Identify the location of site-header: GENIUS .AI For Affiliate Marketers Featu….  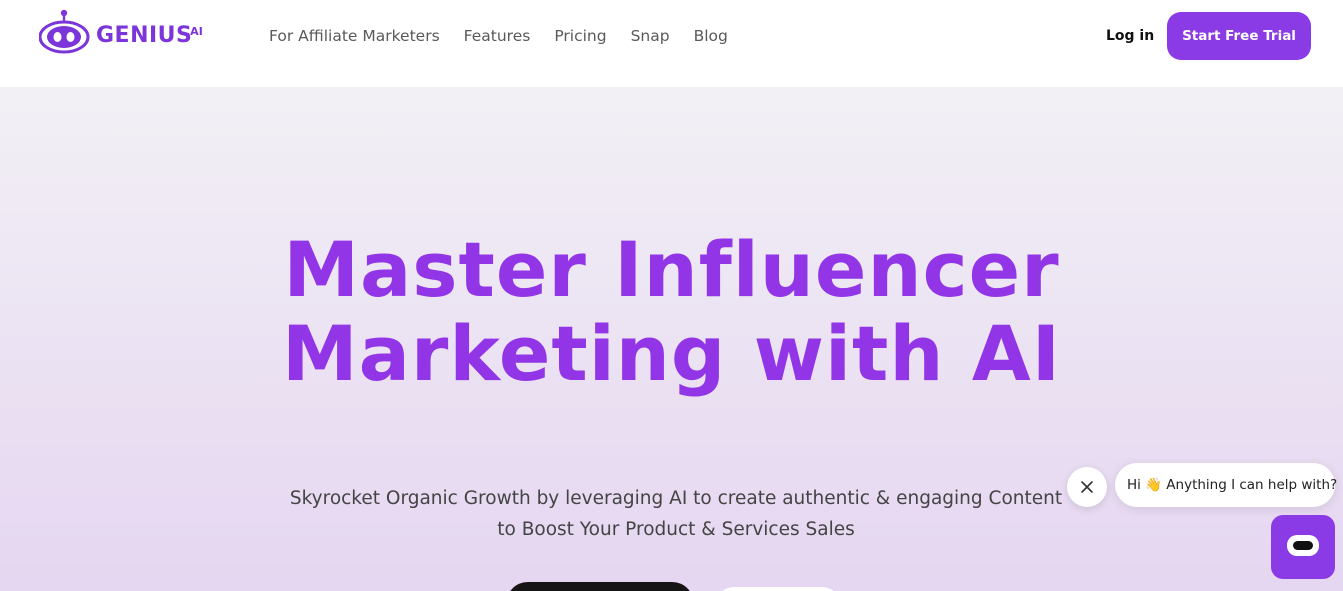
(671, 43).